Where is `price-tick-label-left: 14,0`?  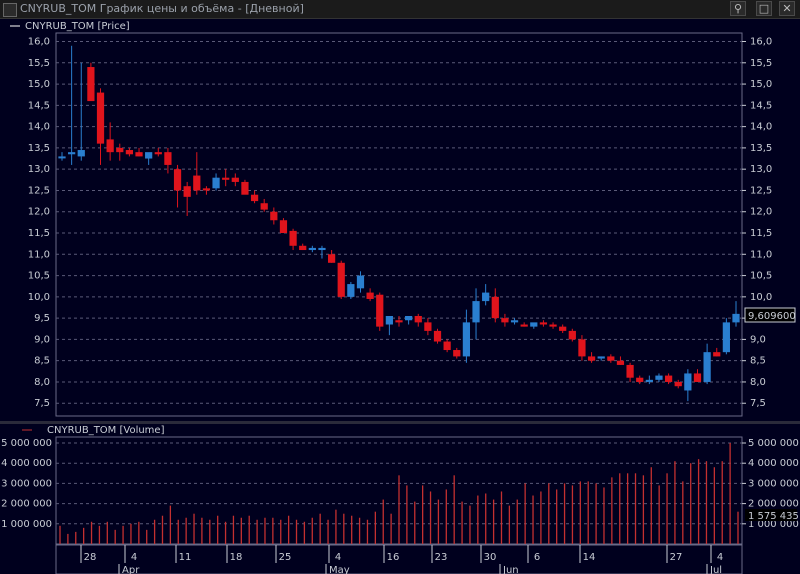 price-tick-label-left: 14,0 is located at coordinates (39, 127).